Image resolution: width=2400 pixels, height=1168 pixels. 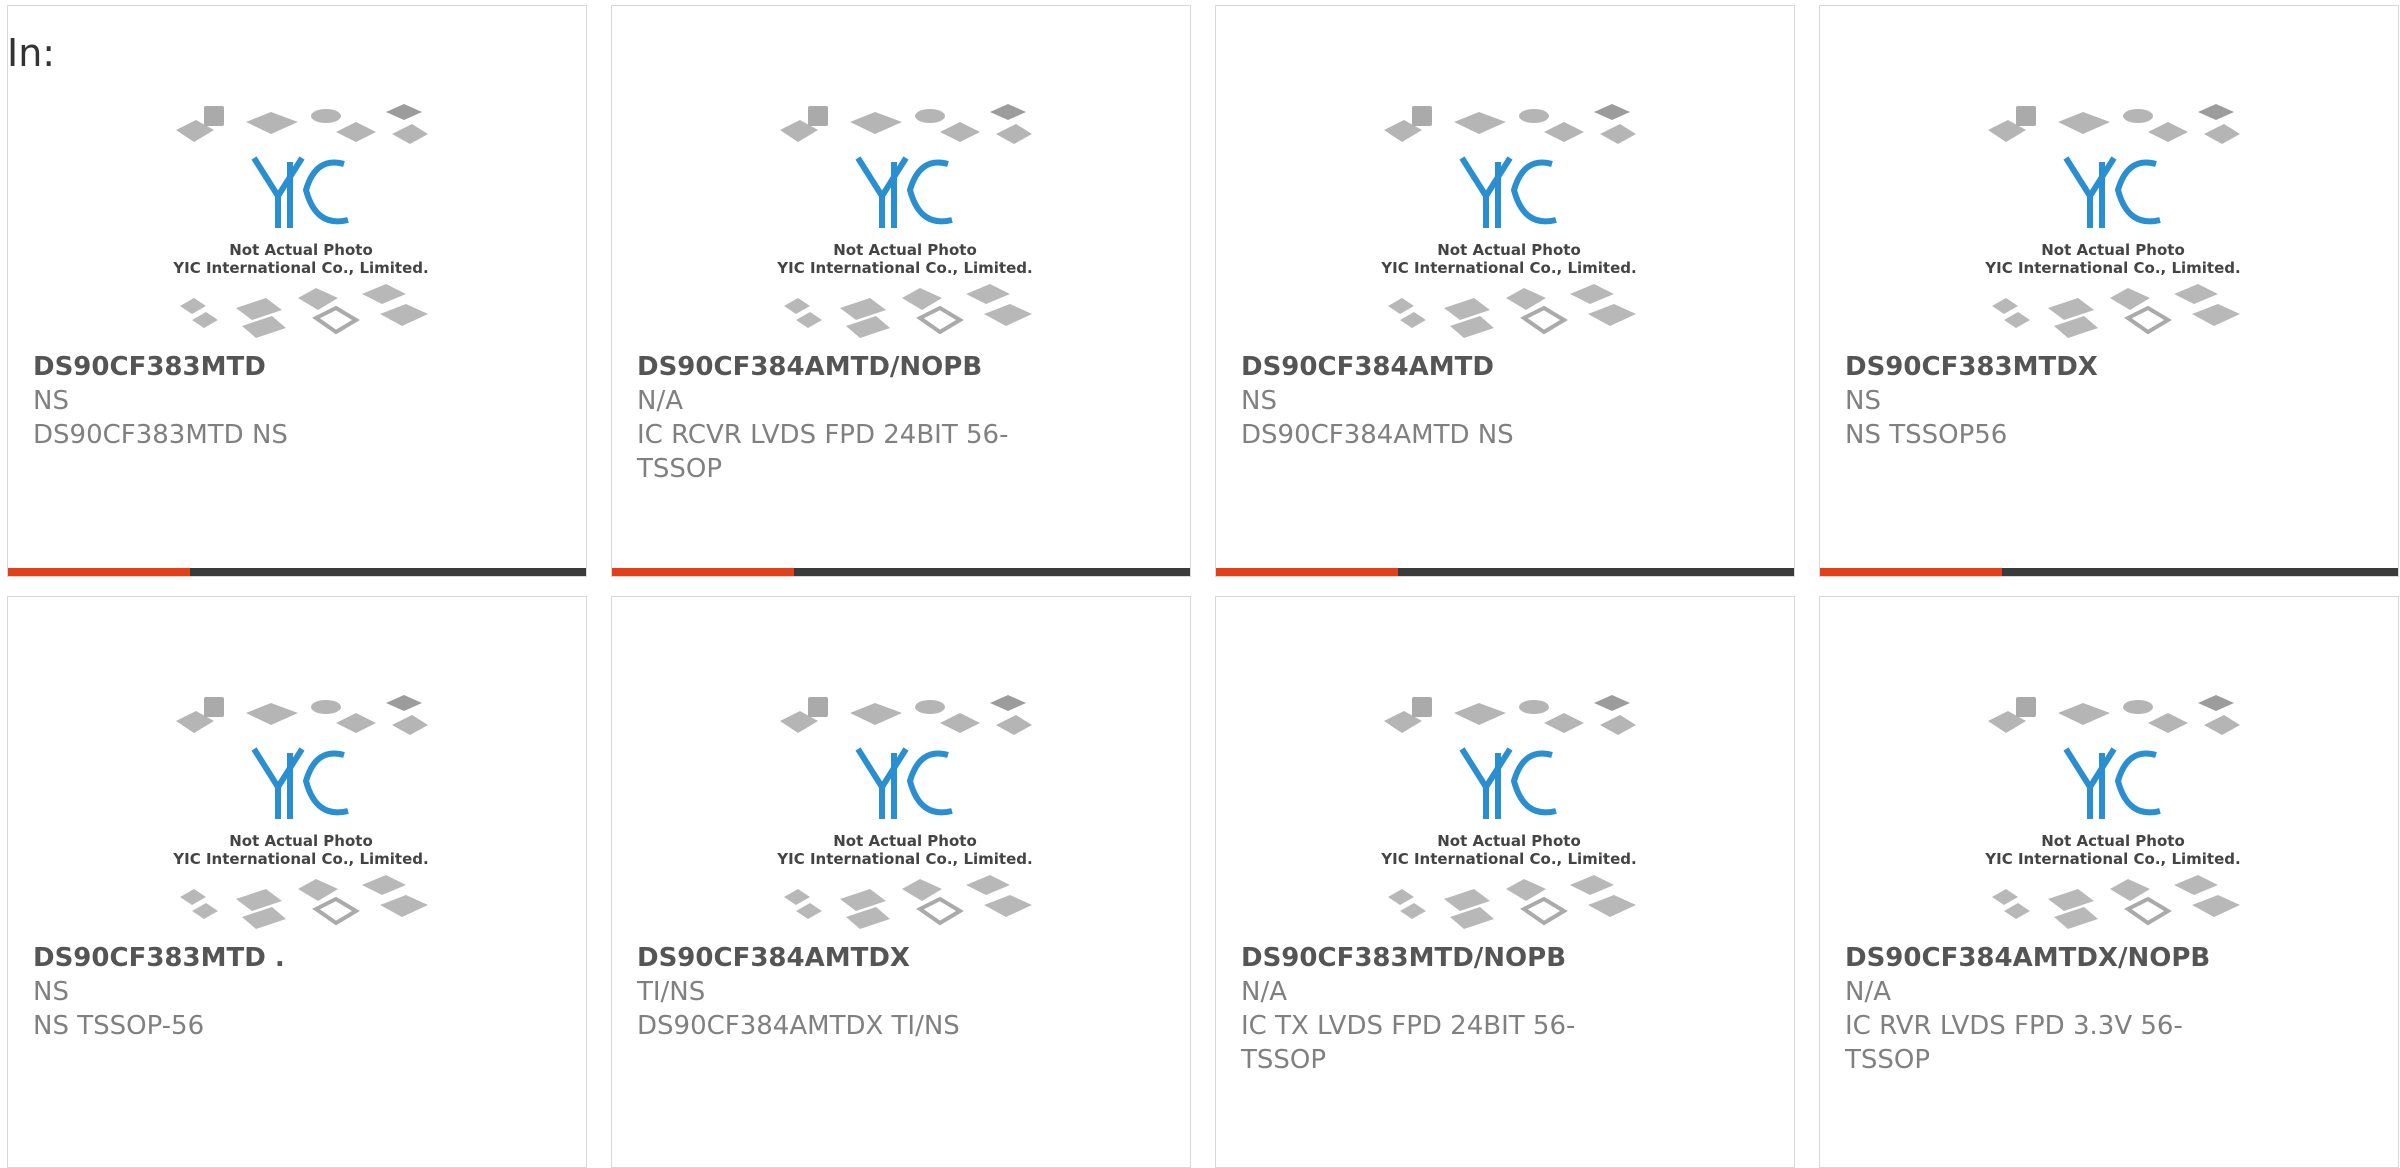 I want to click on part-number-link: DS90CF383MTDX, so click(x=2109, y=367).